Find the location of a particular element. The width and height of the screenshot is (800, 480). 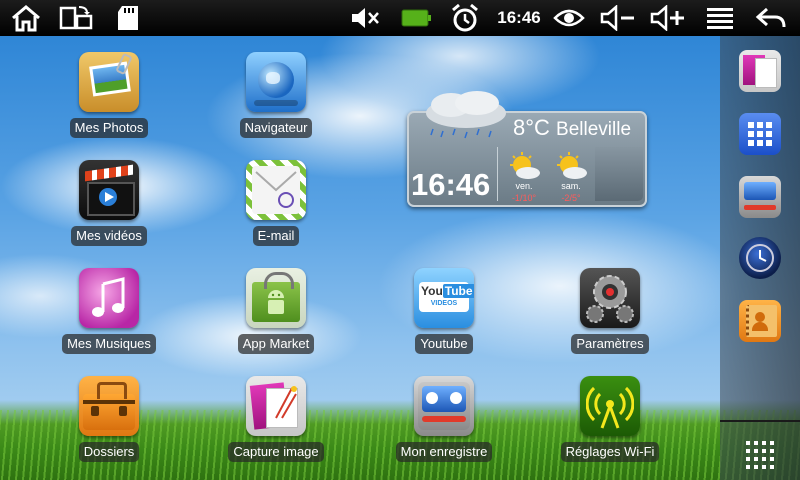

weather-clock: 16:46 is located at coordinates (451, 184).